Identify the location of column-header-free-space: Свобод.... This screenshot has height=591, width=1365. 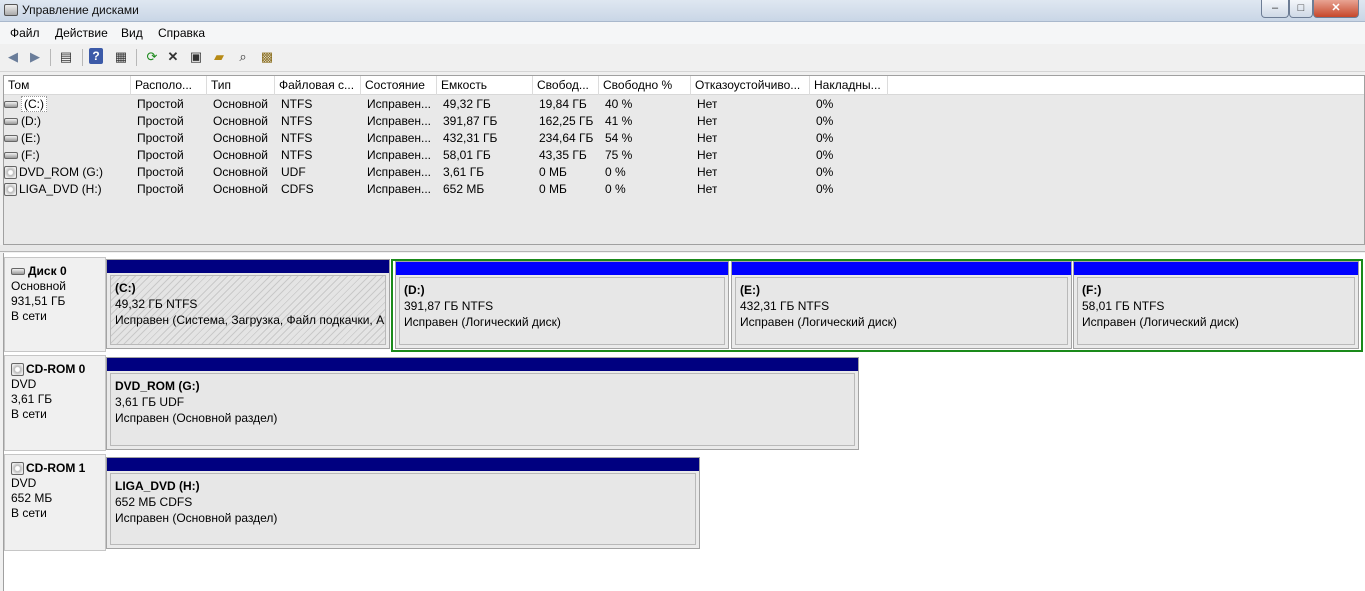
(566, 85).